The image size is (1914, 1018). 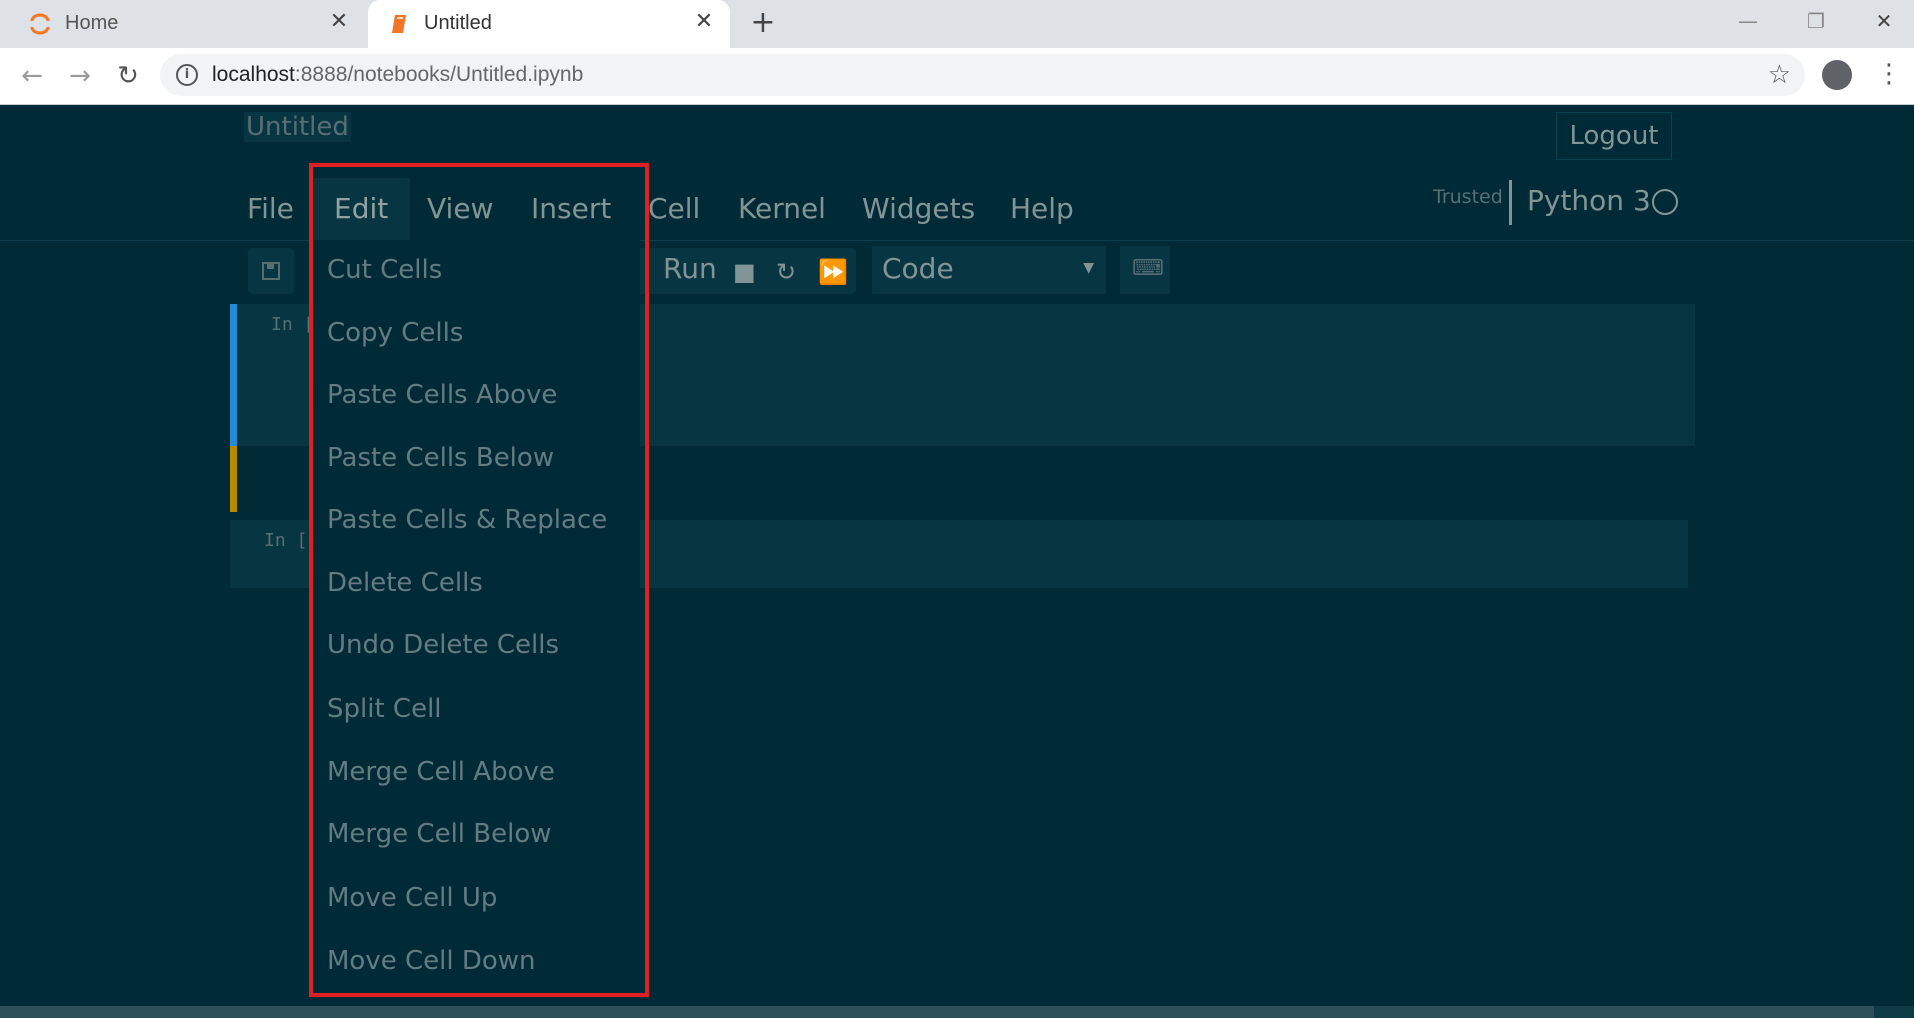 I want to click on new-tab-icon: +, so click(x=763, y=23).